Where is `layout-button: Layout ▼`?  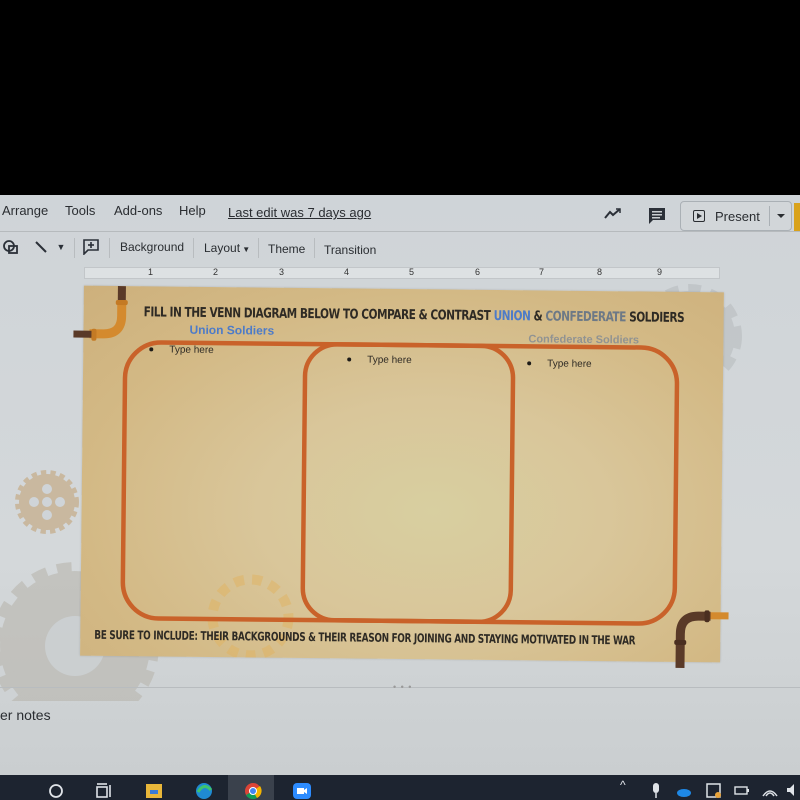 layout-button: Layout ▼ is located at coordinates (227, 248).